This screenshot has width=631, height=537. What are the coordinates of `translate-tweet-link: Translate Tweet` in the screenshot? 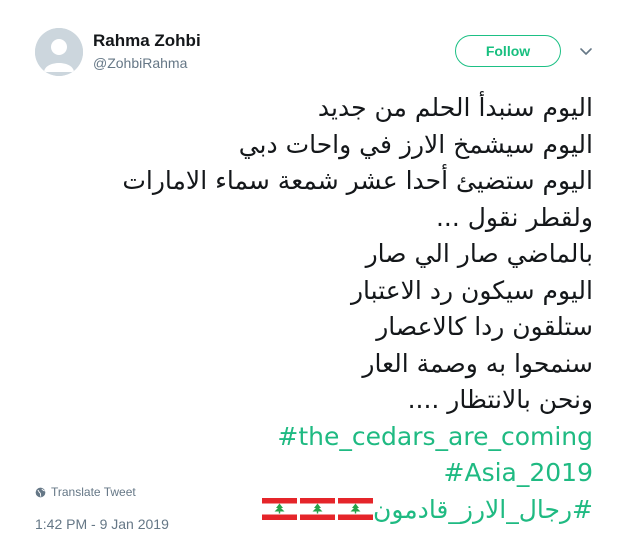 It's located at (85, 492).